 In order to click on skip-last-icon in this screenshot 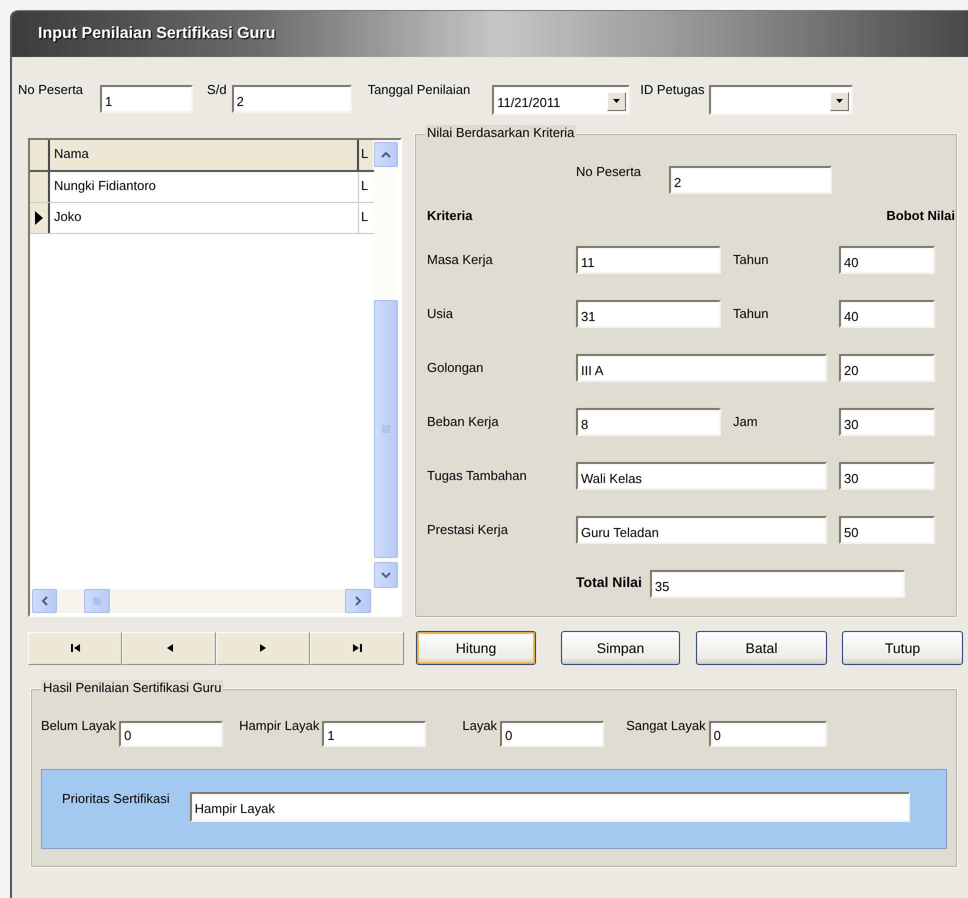, I will do `click(357, 648)`.